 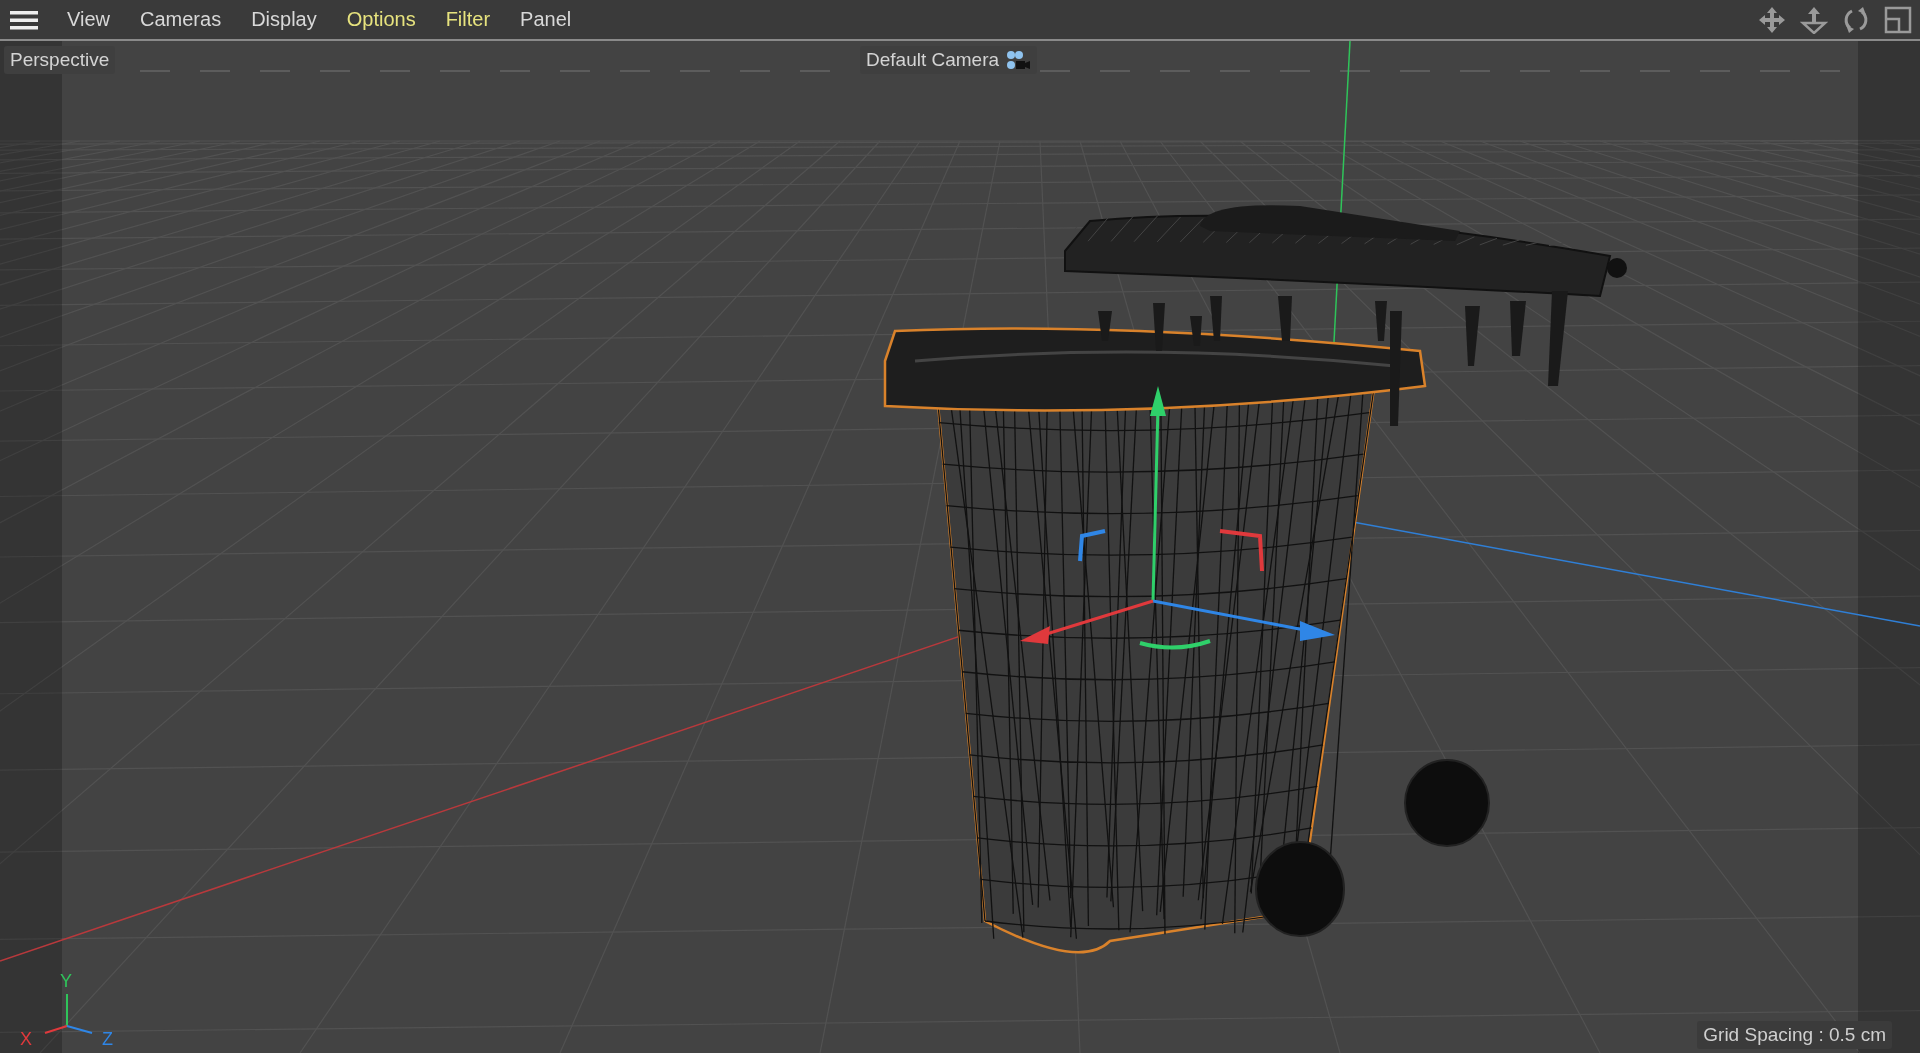 I want to click on camera-icon, so click(x=1018, y=60).